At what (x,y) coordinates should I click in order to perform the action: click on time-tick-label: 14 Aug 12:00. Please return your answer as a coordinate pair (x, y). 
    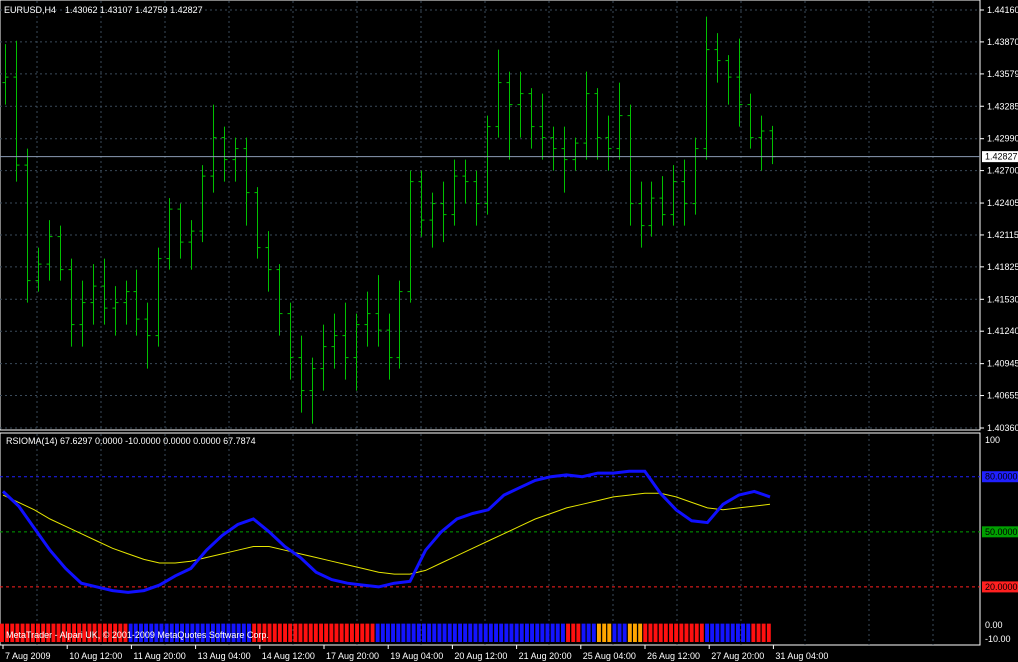
    Looking at the image, I should click on (288, 656).